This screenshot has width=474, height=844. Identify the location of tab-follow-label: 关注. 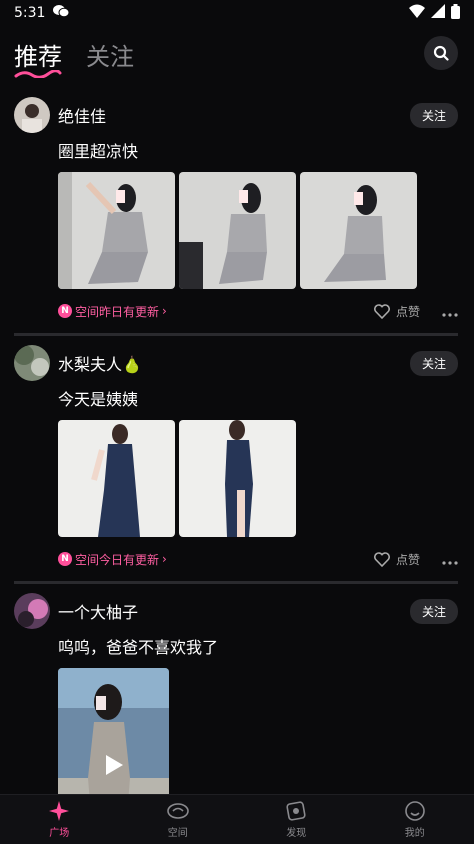
(110, 56).